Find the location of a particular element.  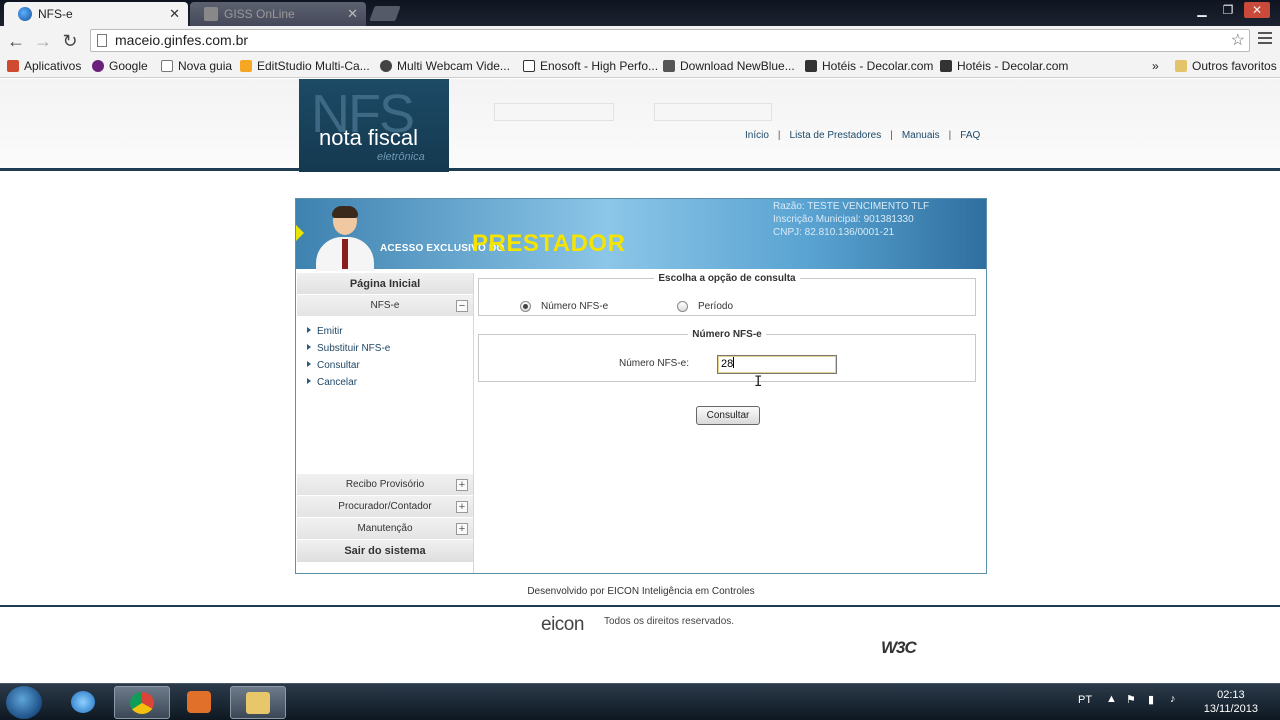

bookmark-google: Google is located at coordinates (120, 66).